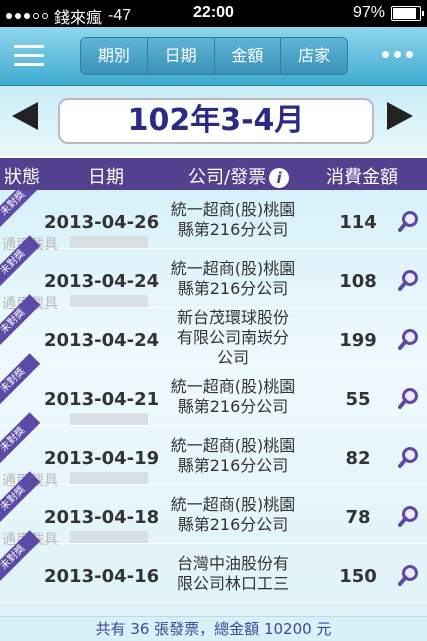 The height and width of the screenshot is (641, 427). I want to click on status-bar: 錢來瘋 -47 22:00 97%, so click(213, 13).